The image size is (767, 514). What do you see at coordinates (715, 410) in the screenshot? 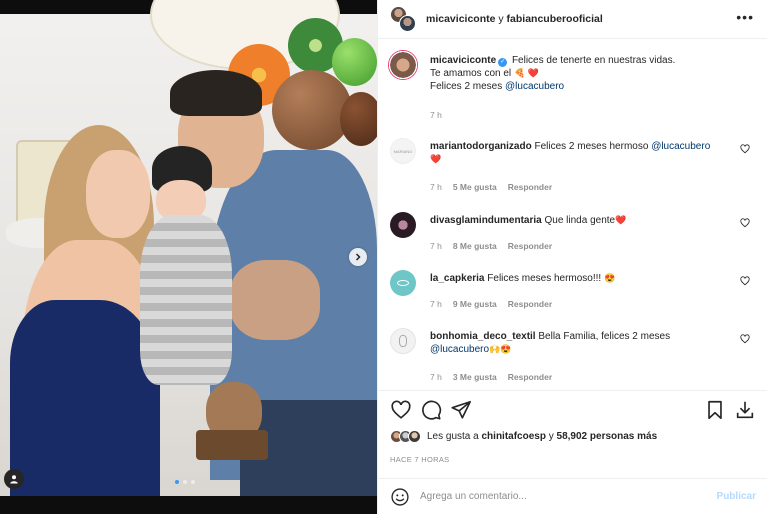
I see `bookmark-icon` at bounding box center [715, 410].